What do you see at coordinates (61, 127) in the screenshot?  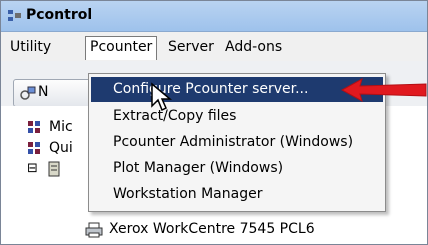 I see `tree-node-mic: Mic` at bounding box center [61, 127].